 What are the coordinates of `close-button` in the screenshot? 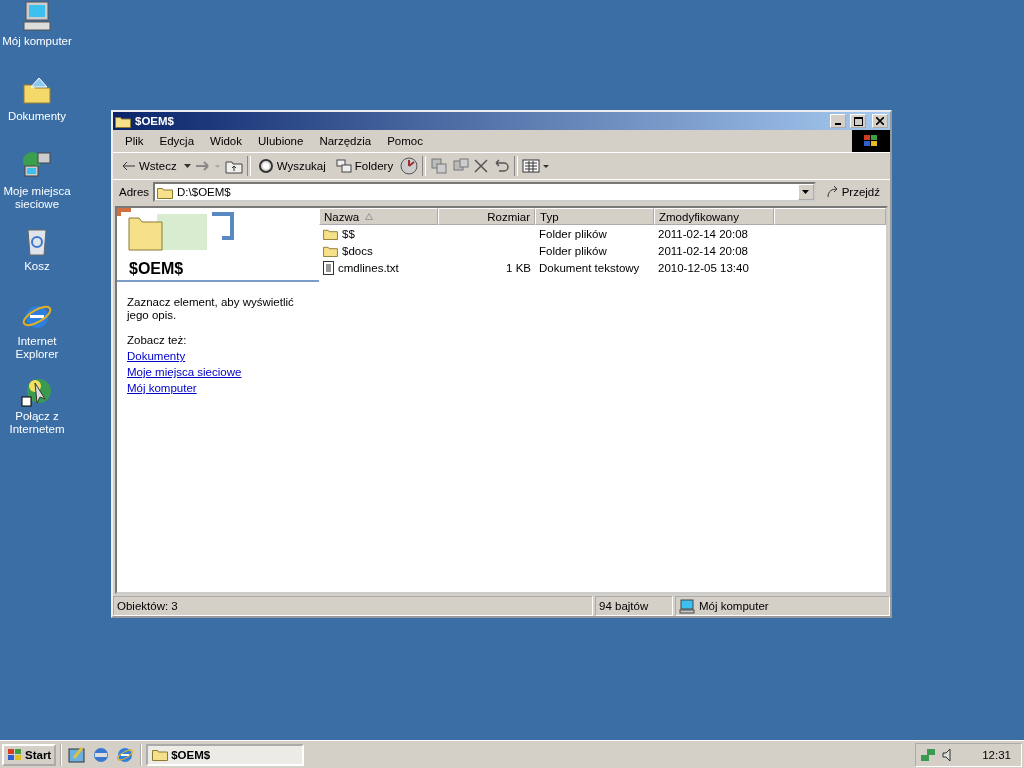 It's located at (880, 121).